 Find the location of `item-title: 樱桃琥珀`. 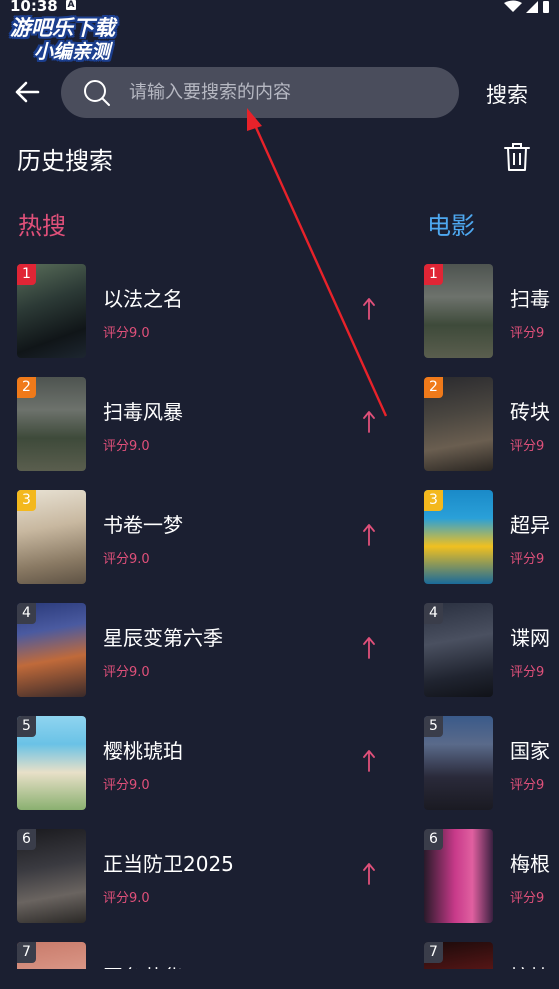

item-title: 樱桃琥珀 is located at coordinates (143, 751).